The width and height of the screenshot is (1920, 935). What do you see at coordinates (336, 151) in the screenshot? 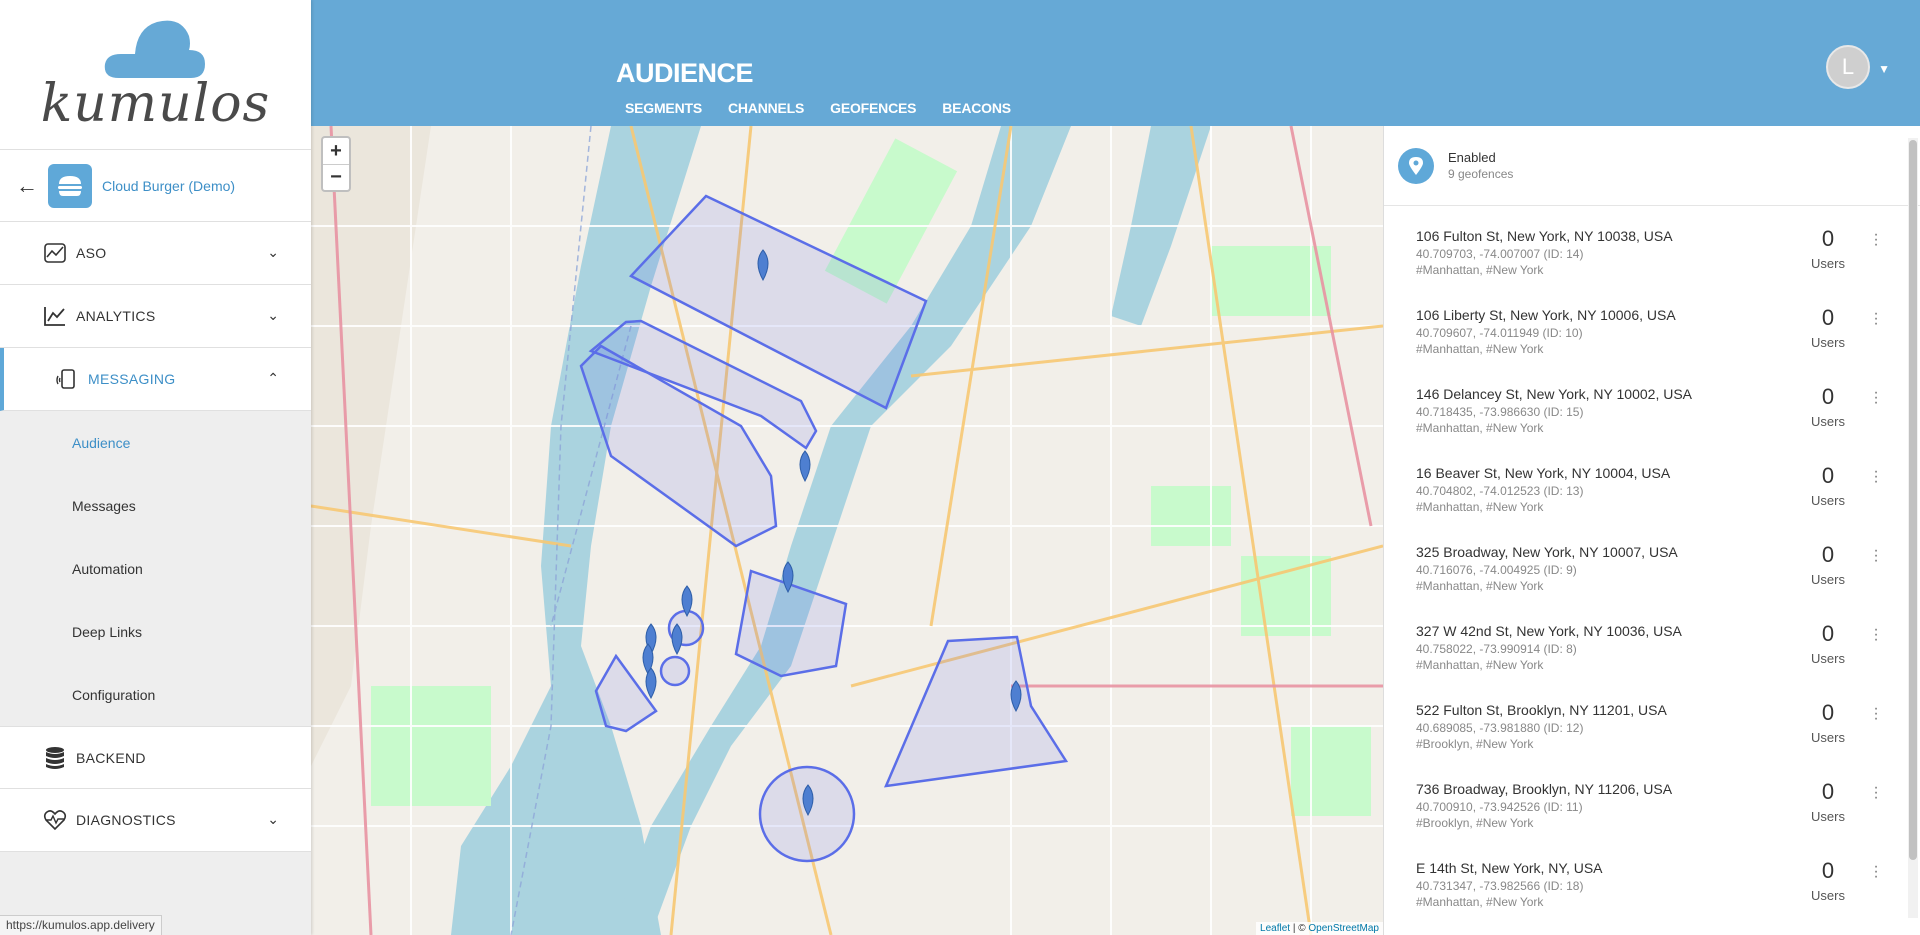
I see `zoom-in-button: +` at bounding box center [336, 151].